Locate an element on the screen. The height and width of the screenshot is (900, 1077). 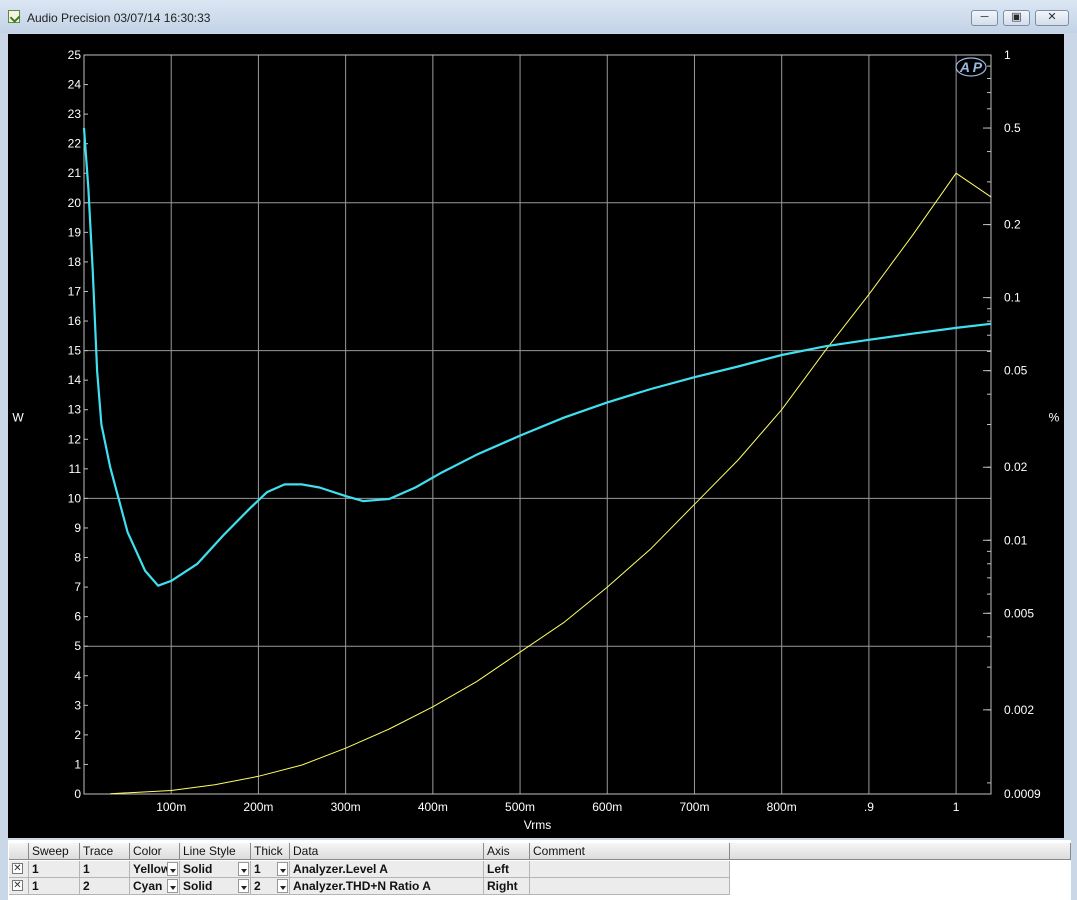
y-left-tick-label: 22 is located at coordinates (75, 144).